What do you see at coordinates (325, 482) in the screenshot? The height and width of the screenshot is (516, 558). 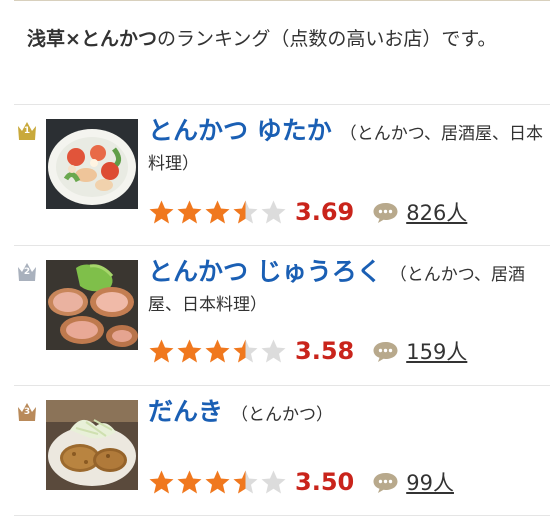 I see `rating-score: 3.50` at bounding box center [325, 482].